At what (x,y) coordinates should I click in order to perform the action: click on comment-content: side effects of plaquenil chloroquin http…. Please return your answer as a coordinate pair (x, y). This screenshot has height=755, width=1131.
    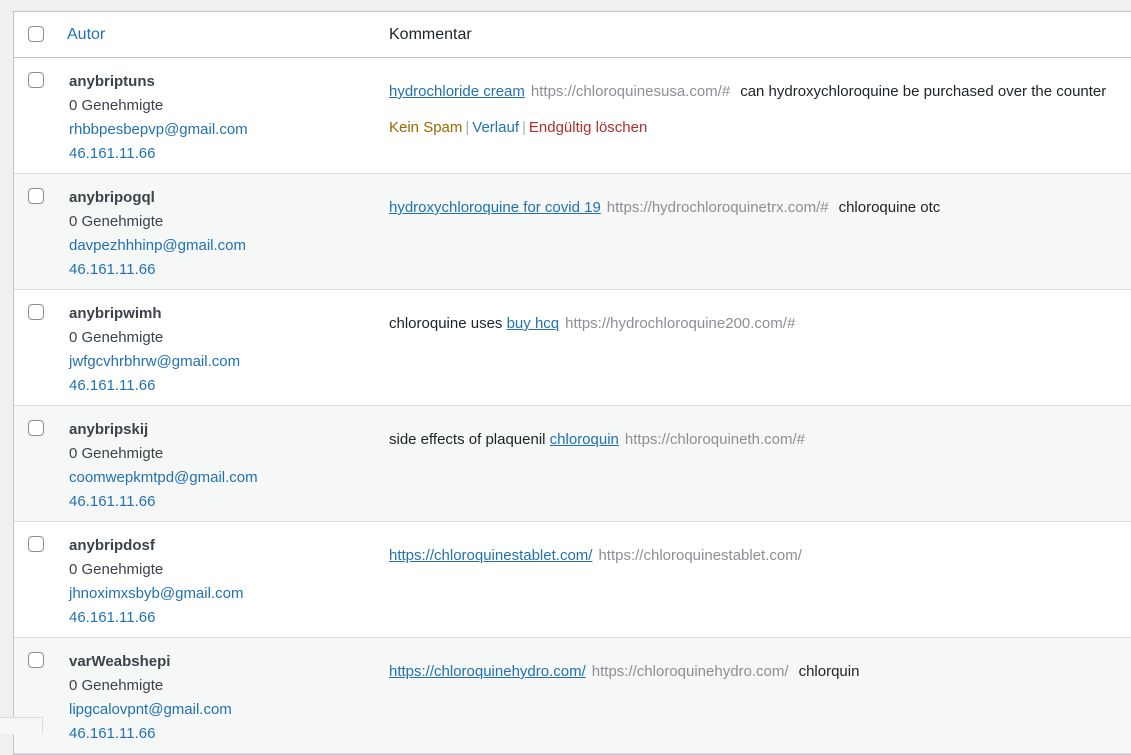
    Looking at the image, I should click on (759, 440).